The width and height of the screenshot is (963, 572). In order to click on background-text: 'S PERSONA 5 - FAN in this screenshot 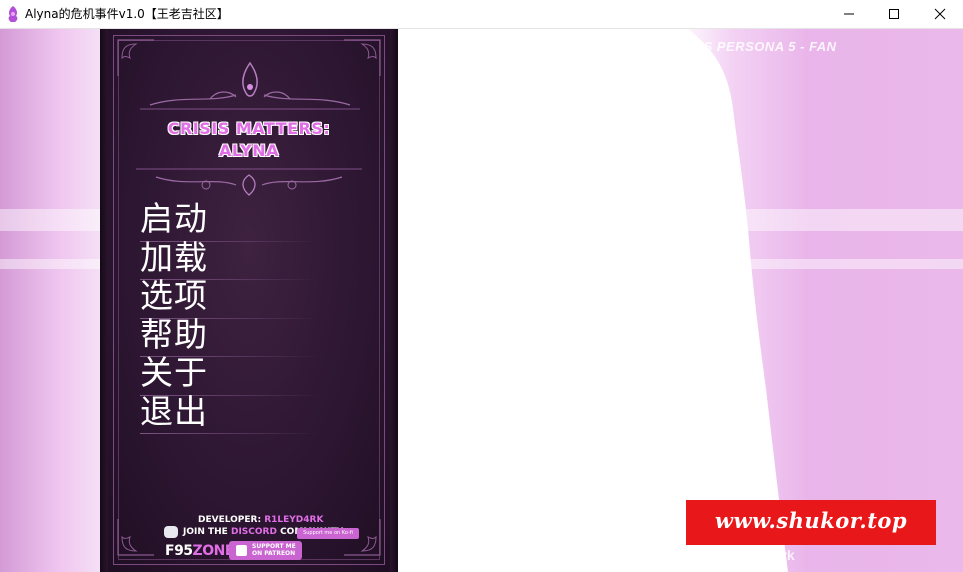, I will do `click(768, 46)`.